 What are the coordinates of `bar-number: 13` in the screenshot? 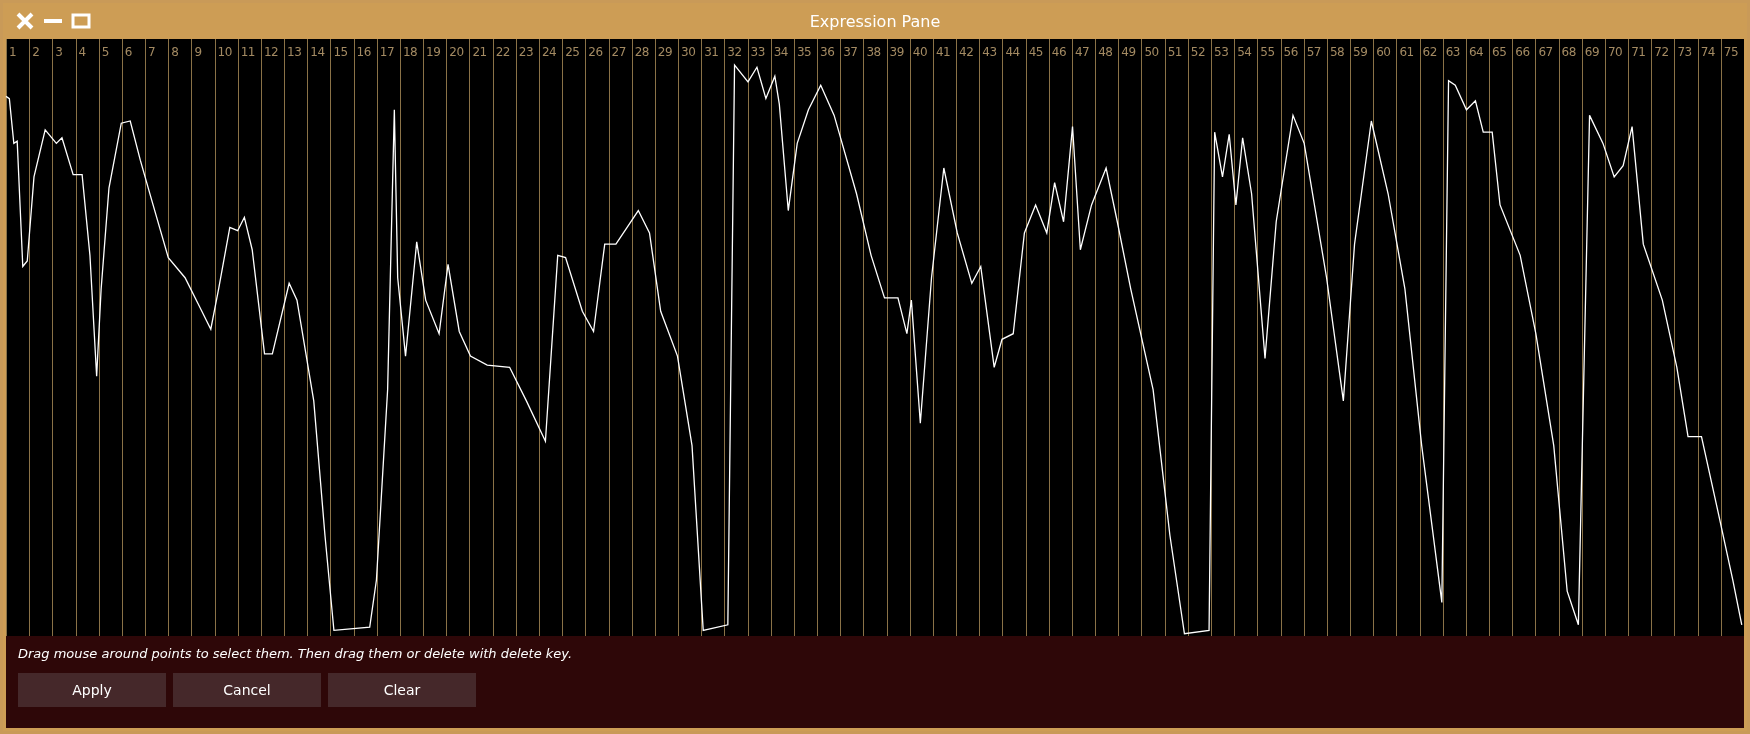 It's located at (294, 52).